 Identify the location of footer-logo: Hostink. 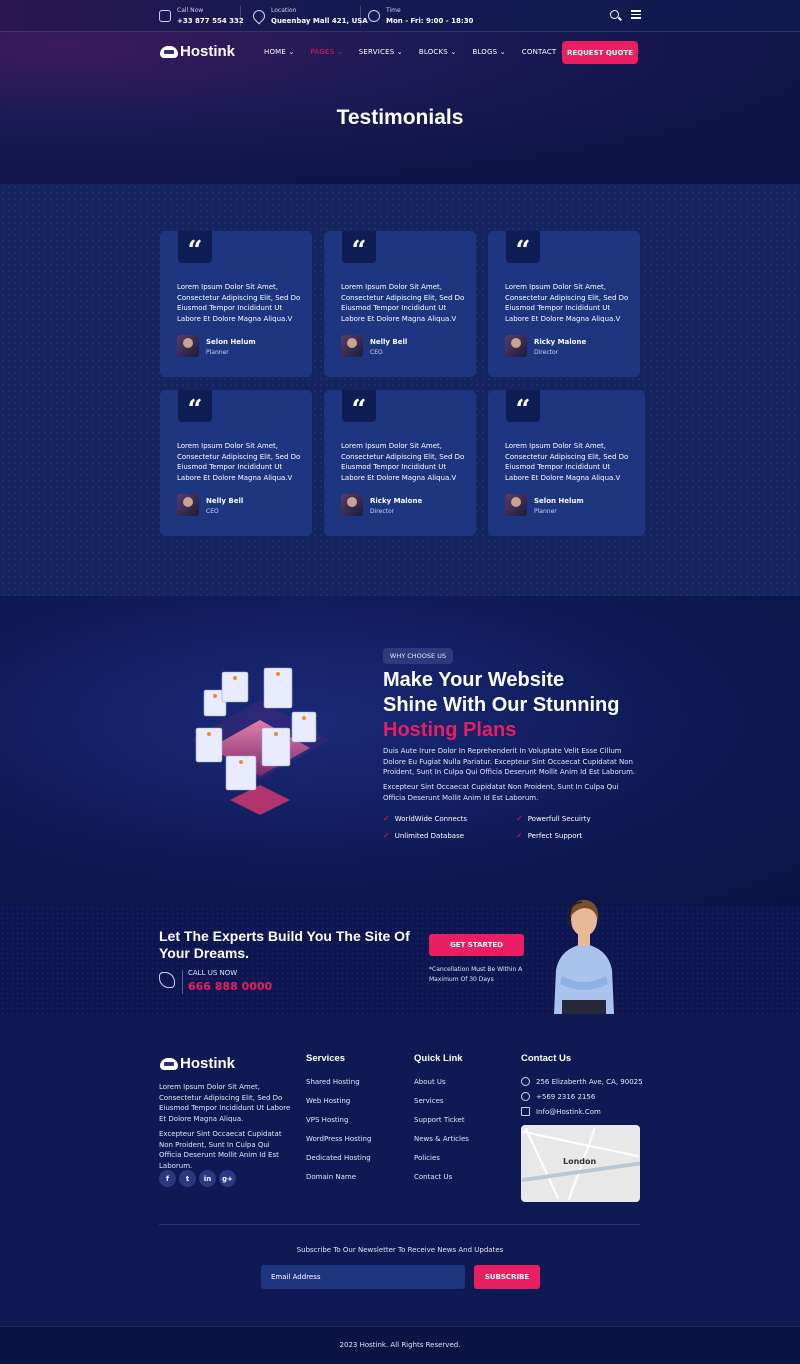
(197, 1063).